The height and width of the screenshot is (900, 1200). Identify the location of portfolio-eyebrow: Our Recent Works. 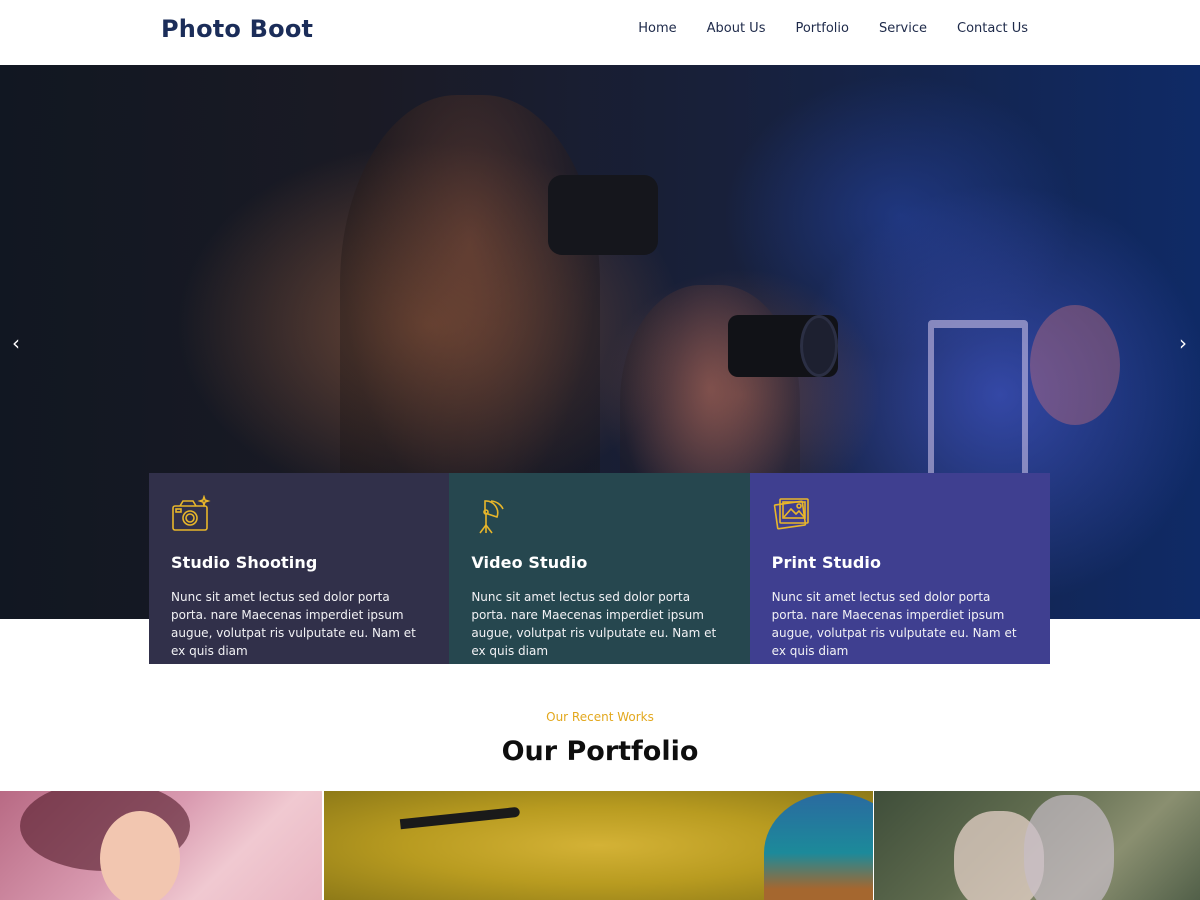
(600, 717).